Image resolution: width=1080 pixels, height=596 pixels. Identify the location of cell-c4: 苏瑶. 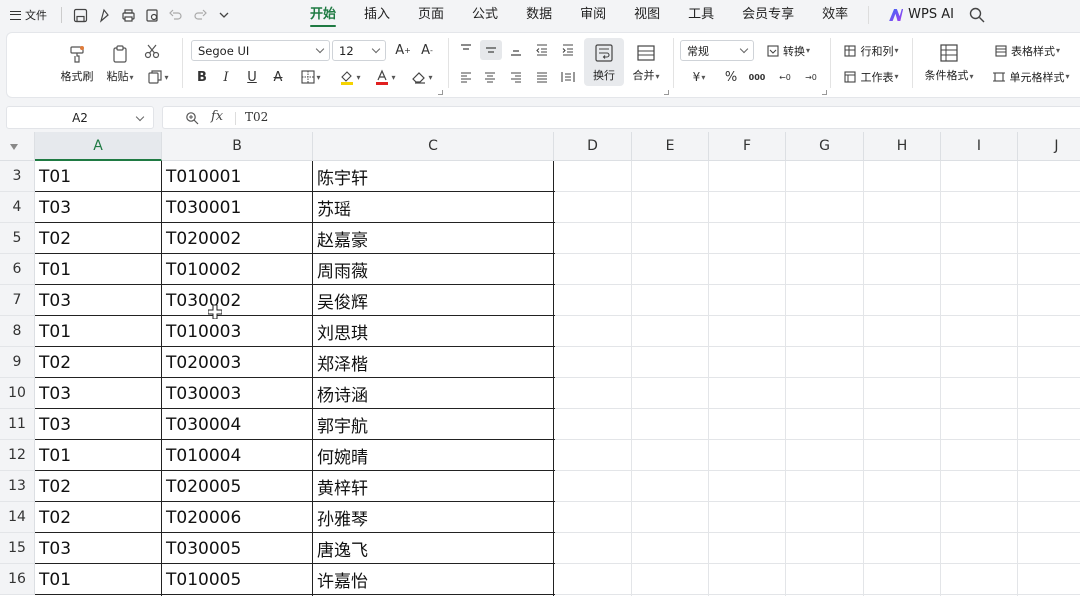
(433, 207).